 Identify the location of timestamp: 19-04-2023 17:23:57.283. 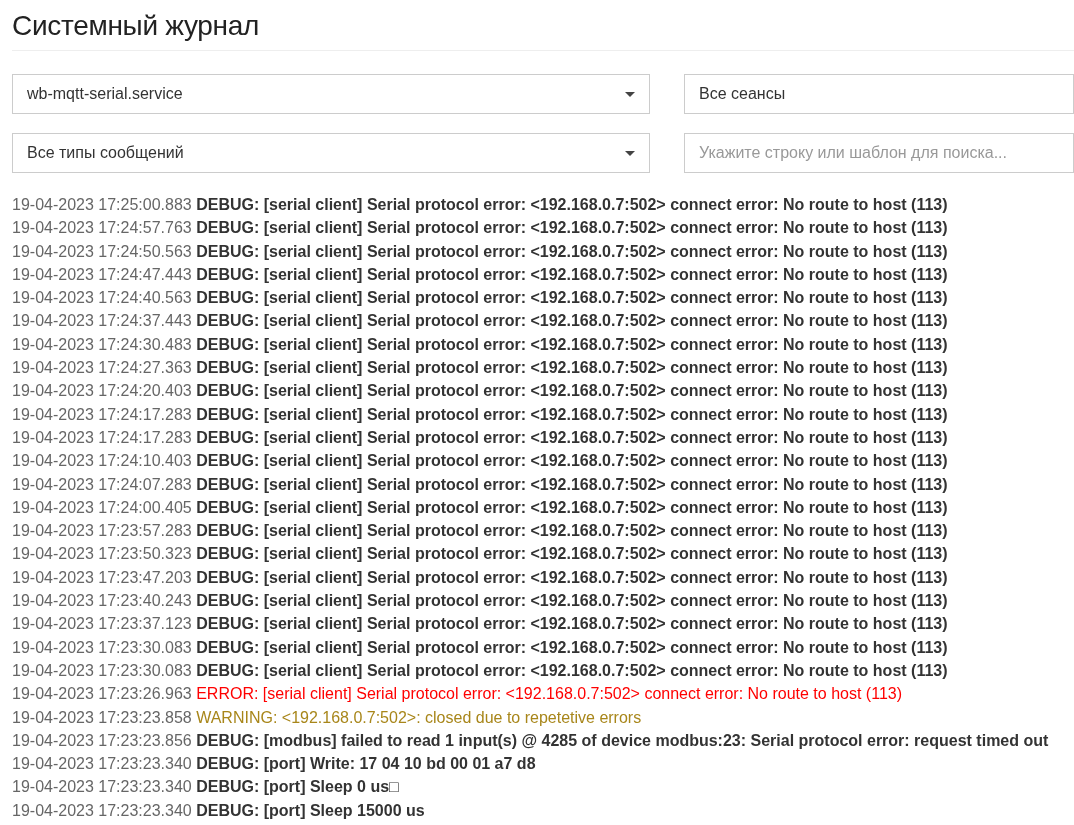
(102, 531).